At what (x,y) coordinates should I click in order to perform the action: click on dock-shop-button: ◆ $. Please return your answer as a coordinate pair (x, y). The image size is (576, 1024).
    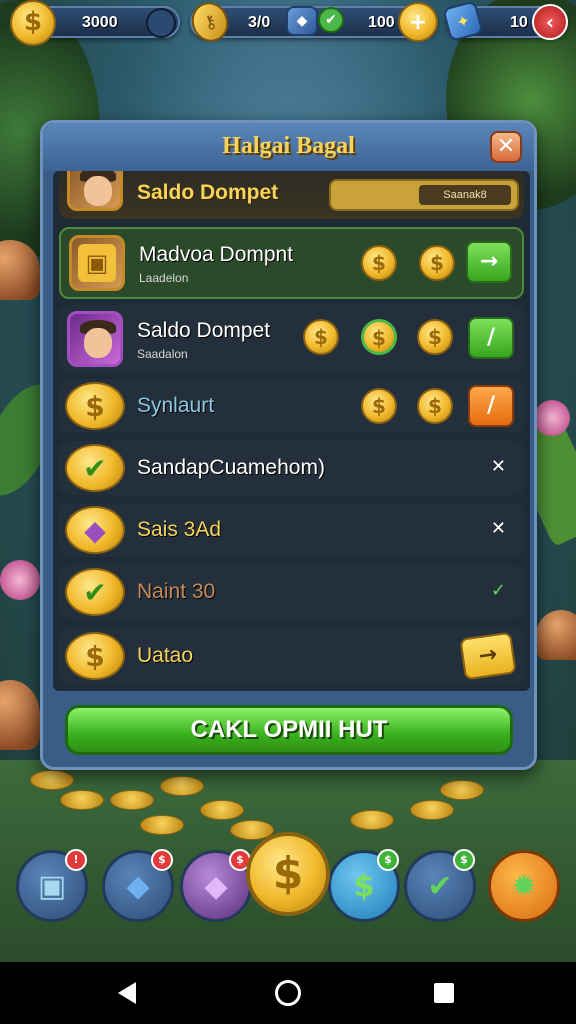
    Looking at the image, I should click on (138, 885).